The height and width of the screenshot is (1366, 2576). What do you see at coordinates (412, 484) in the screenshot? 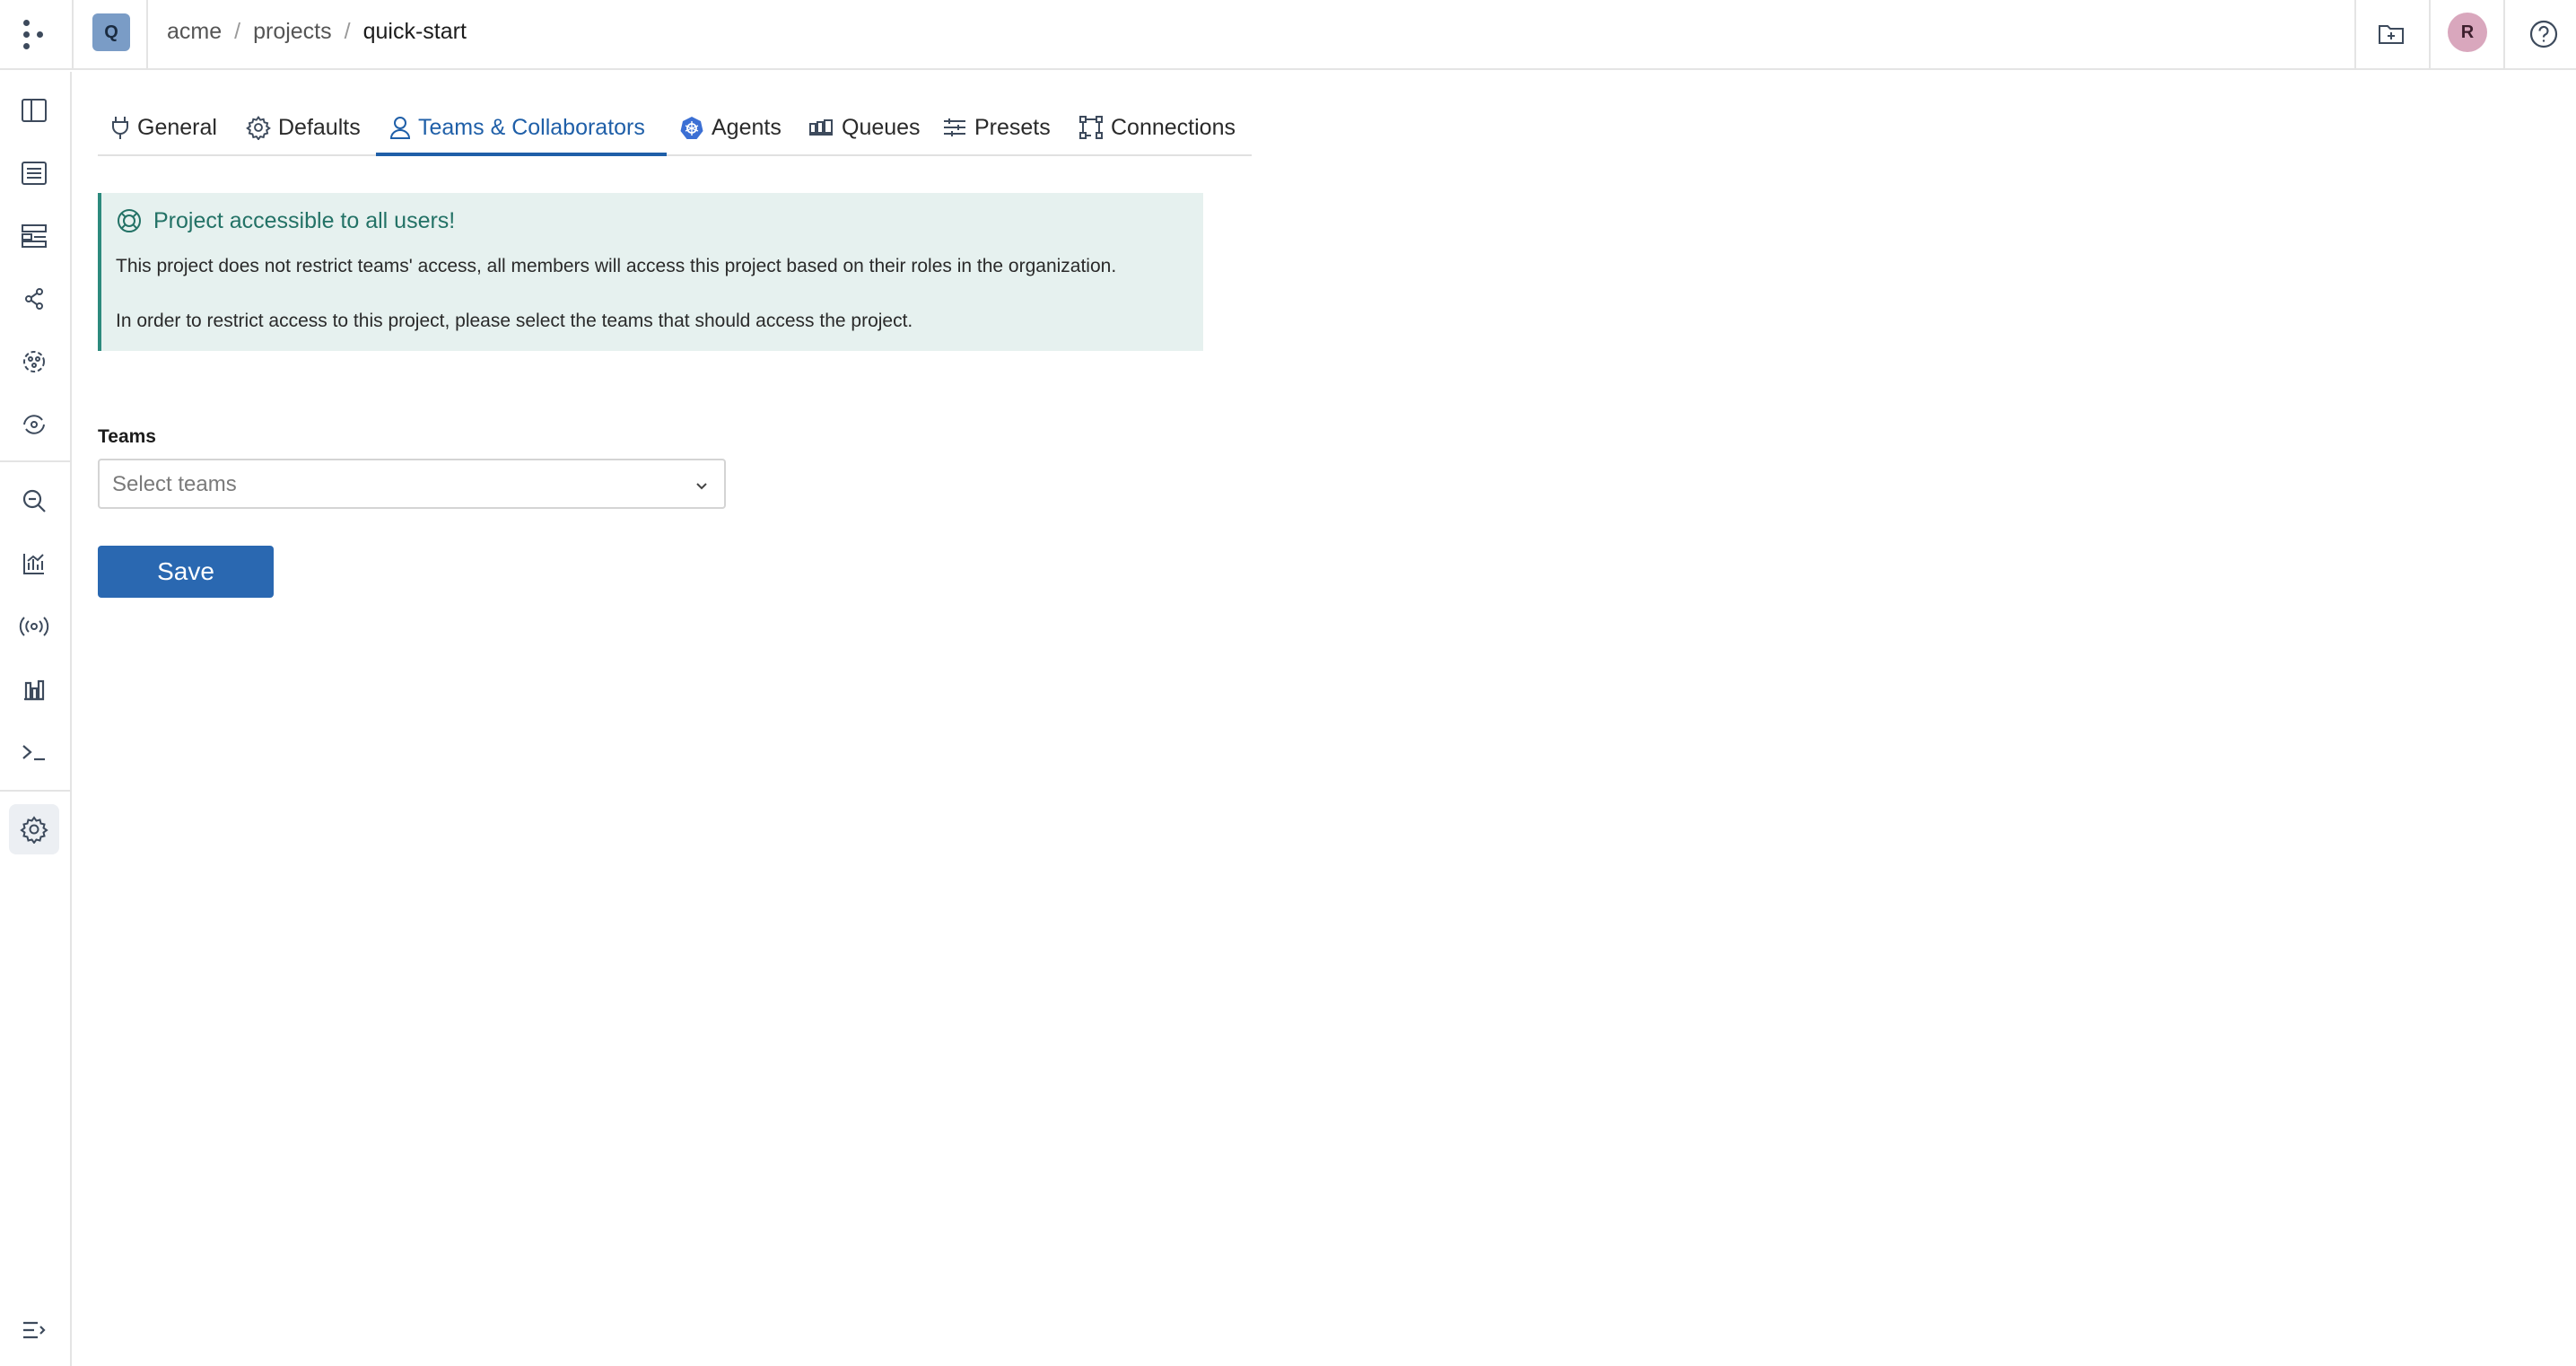
I see `teams-select: Select teams` at bounding box center [412, 484].